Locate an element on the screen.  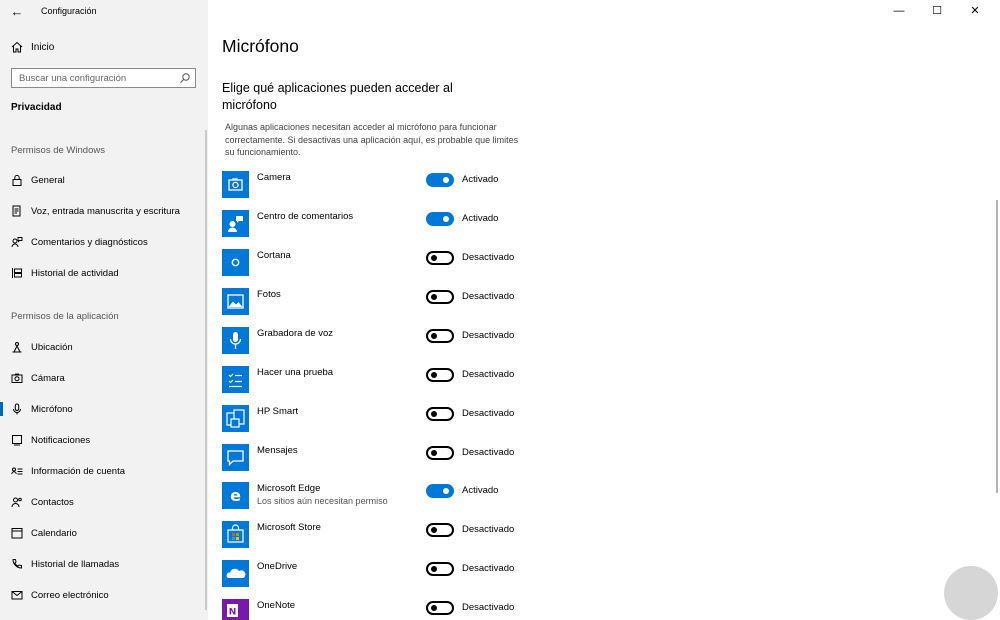
sidebar-item-contacts: Contactos is located at coordinates (104, 502).